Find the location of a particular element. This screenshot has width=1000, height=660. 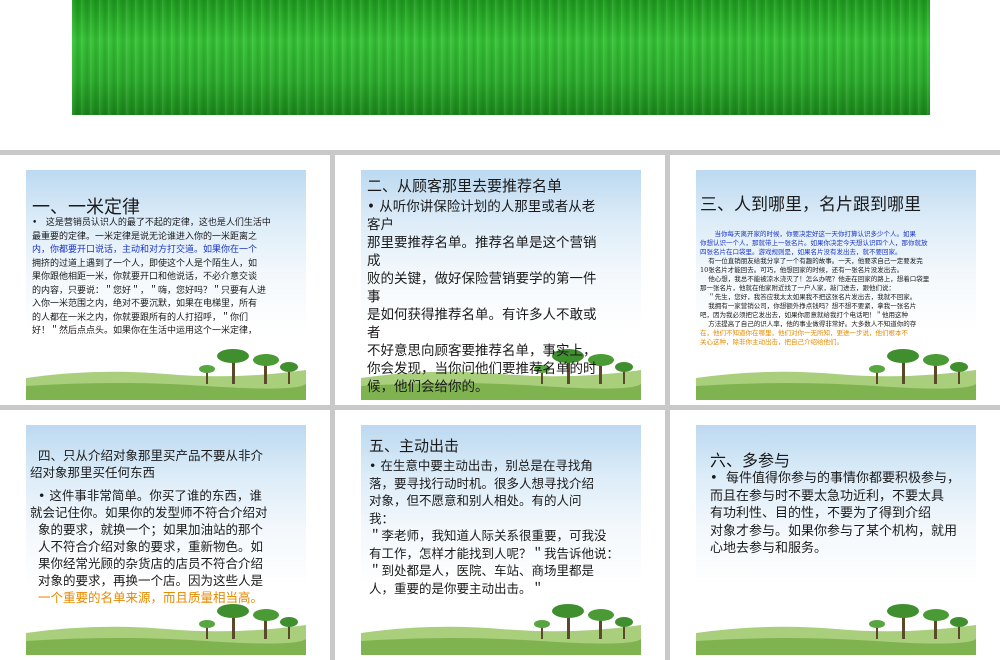

slide-title: 一、一米定律 is located at coordinates (86, 207).